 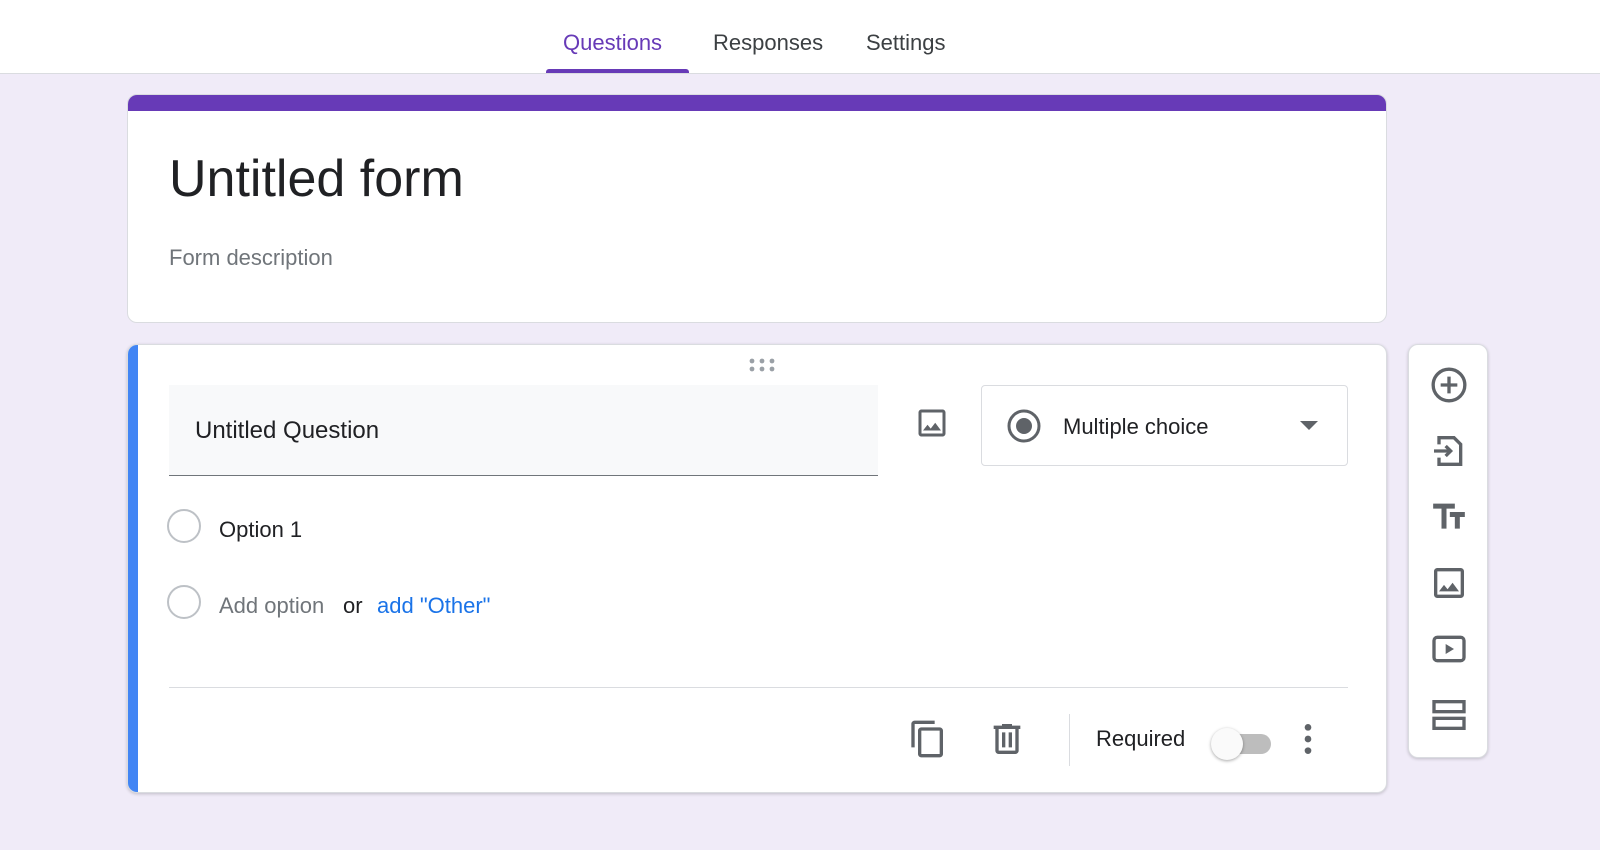 I want to click on question-footer-divider, so click(x=758, y=687).